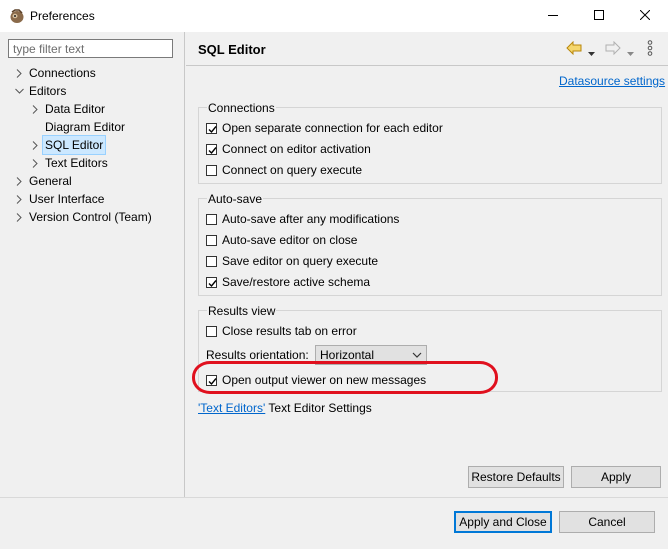  I want to click on option-close-results-on-error: Close results tab on error, so click(281, 331).